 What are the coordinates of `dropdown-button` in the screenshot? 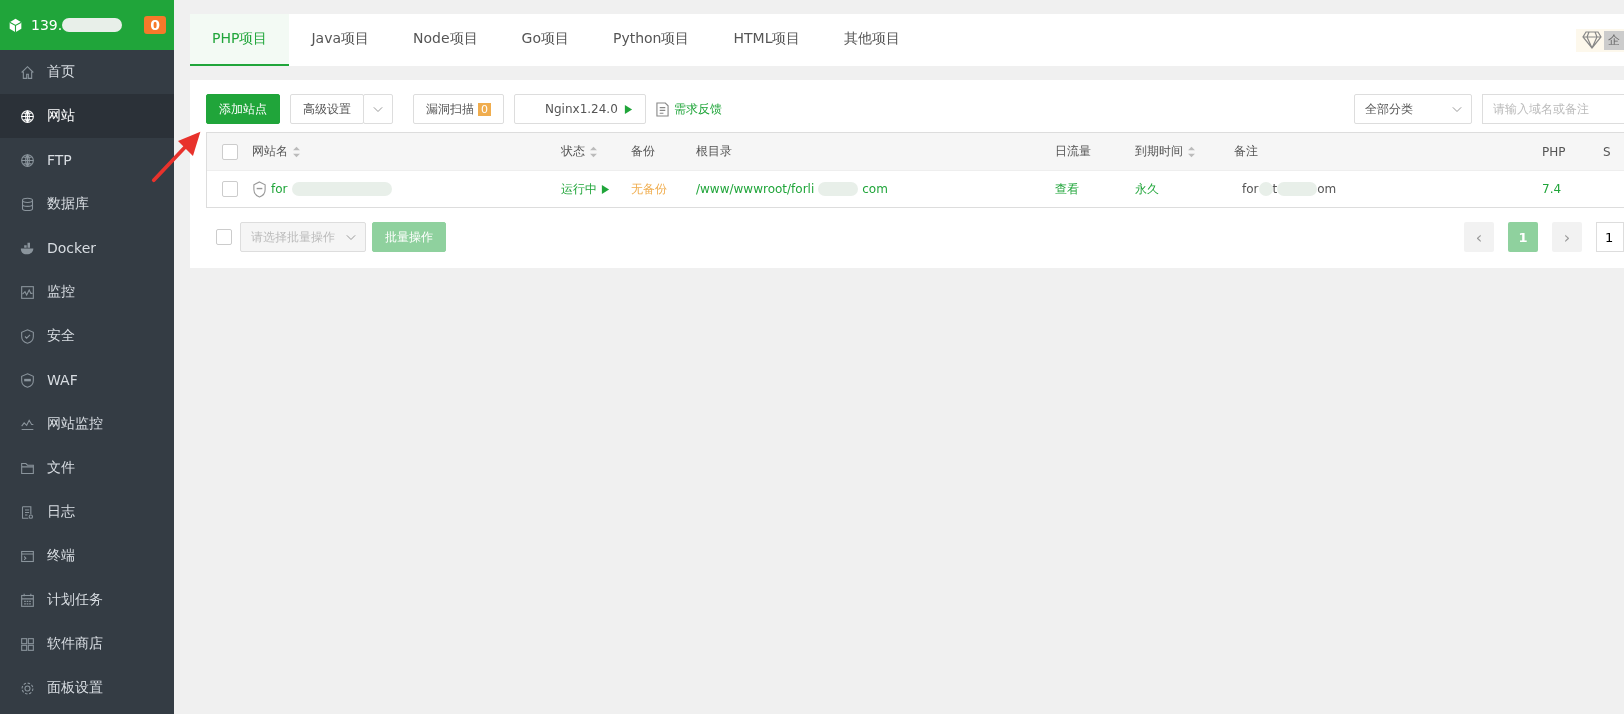 It's located at (378, 109).